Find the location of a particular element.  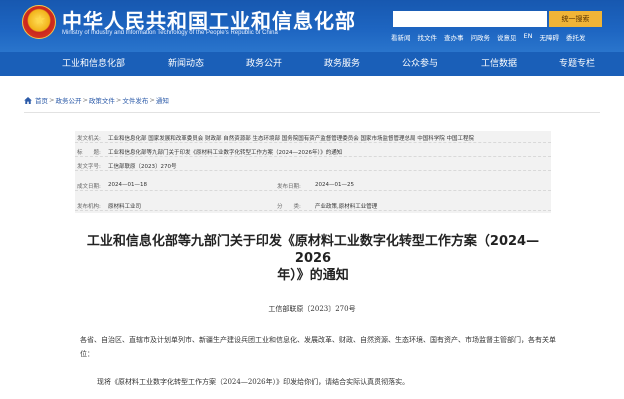

nav-item-participation: 公众参与 is located at coordinates (420, 62).